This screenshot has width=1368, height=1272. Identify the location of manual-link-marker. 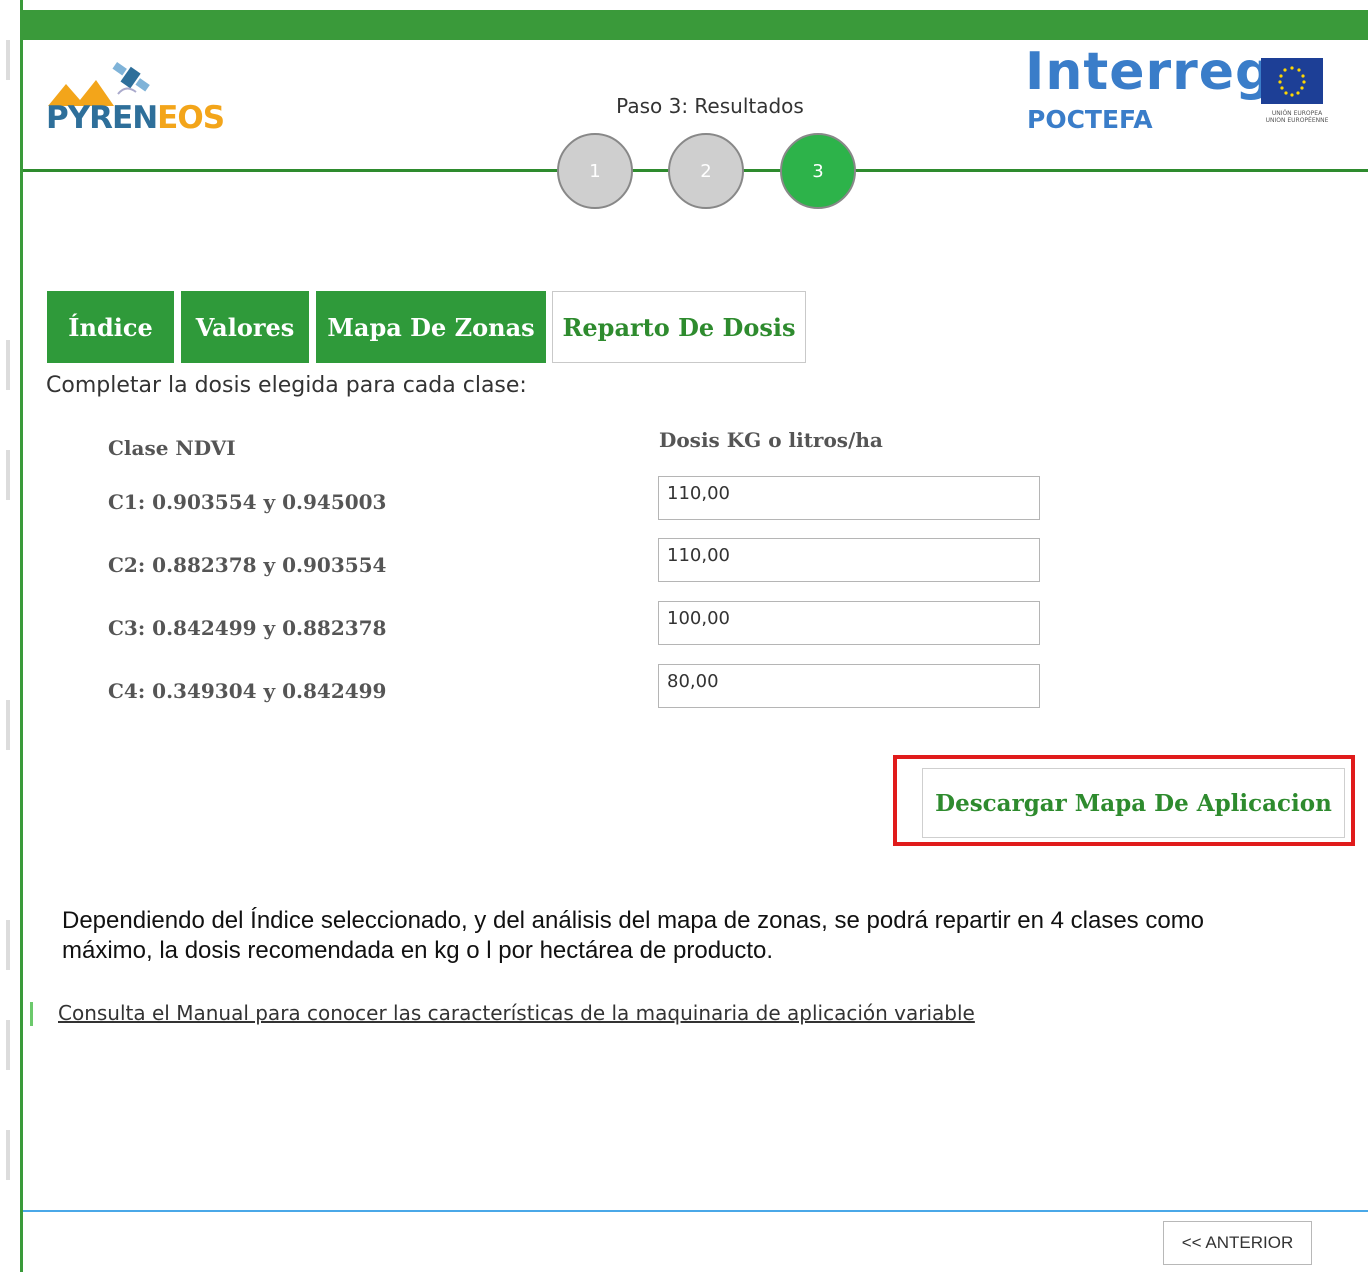
(31, 1014).